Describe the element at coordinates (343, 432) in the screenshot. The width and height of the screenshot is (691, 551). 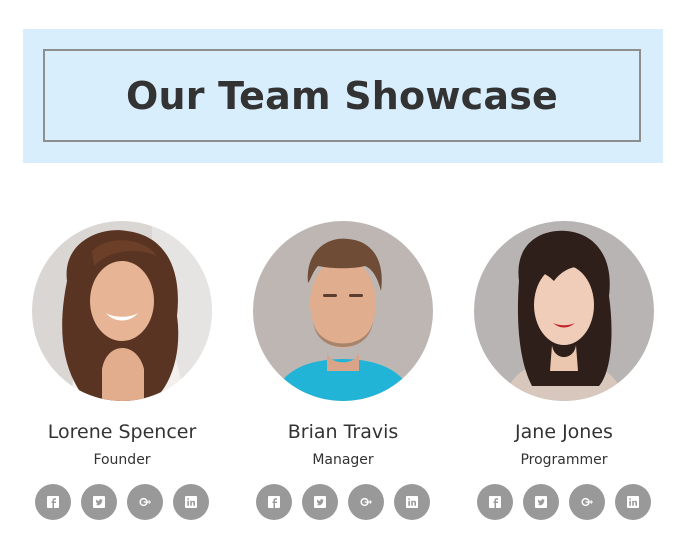
I see `member-name: Brian Travis` at that location.